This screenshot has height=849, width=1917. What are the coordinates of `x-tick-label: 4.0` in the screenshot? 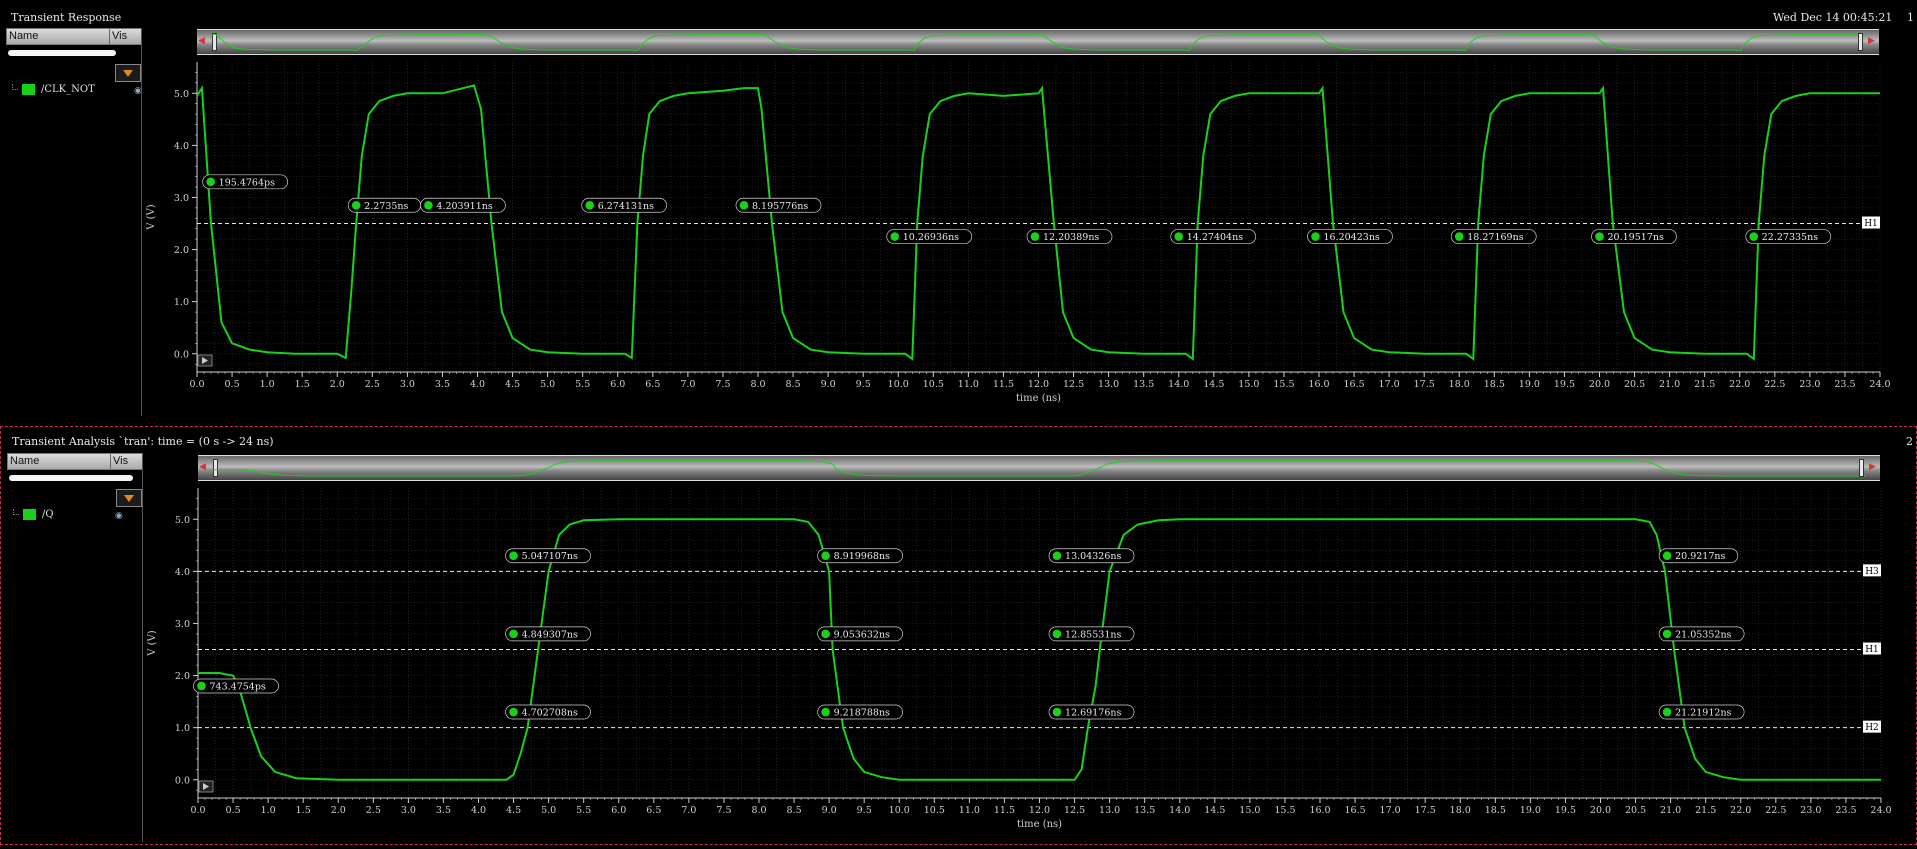 It's located at (477, 384).